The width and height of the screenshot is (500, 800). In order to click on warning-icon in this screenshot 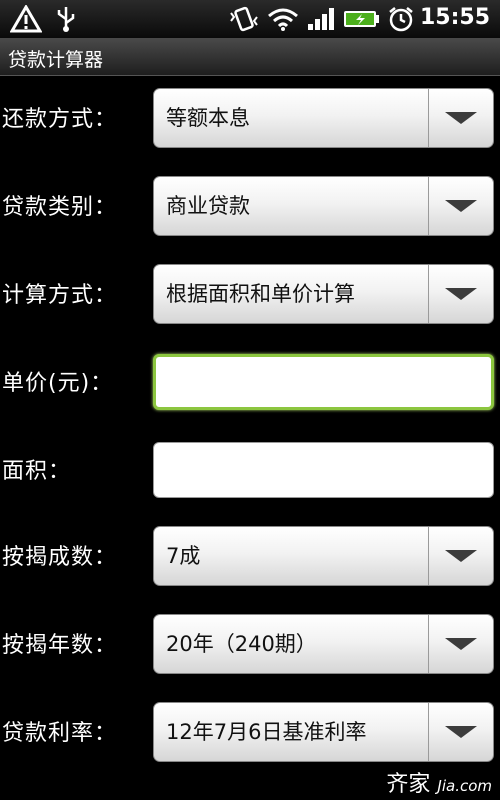, I will do `click(26, 19)`.